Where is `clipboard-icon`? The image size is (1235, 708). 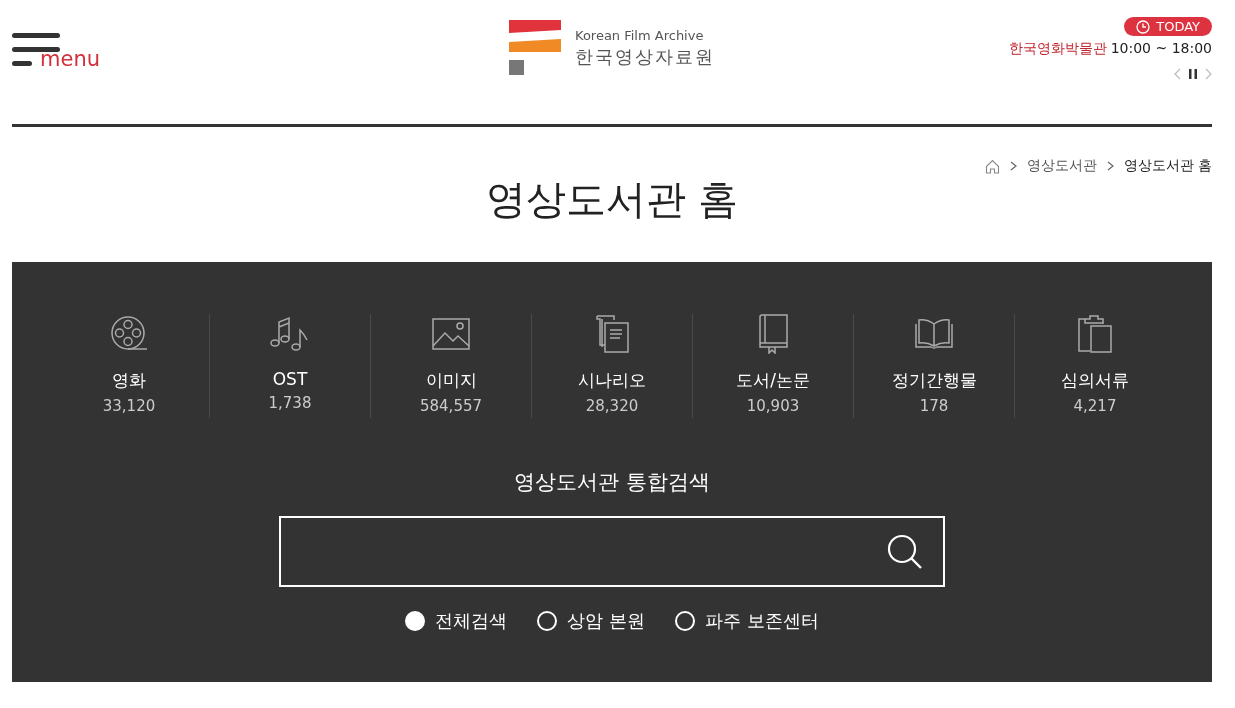
clipboard-icon is located at coordinates (1095, 334).